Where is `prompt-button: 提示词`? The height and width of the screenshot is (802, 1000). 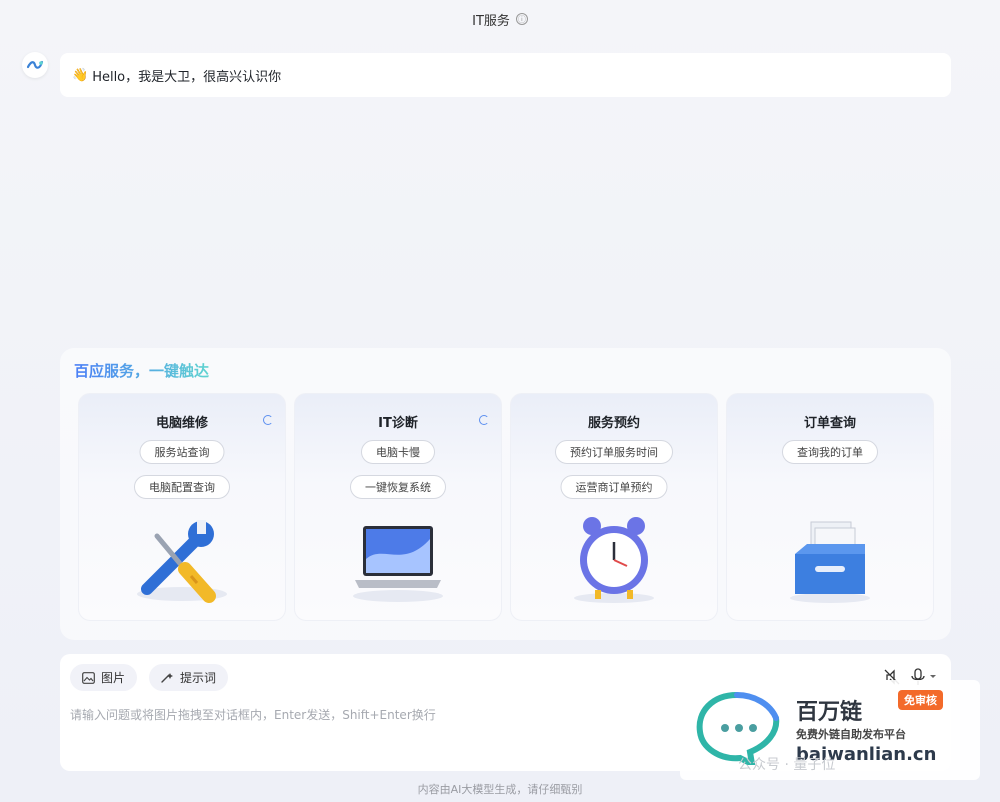 prompt-button: 提示词 is located at coordinates (189, 677).